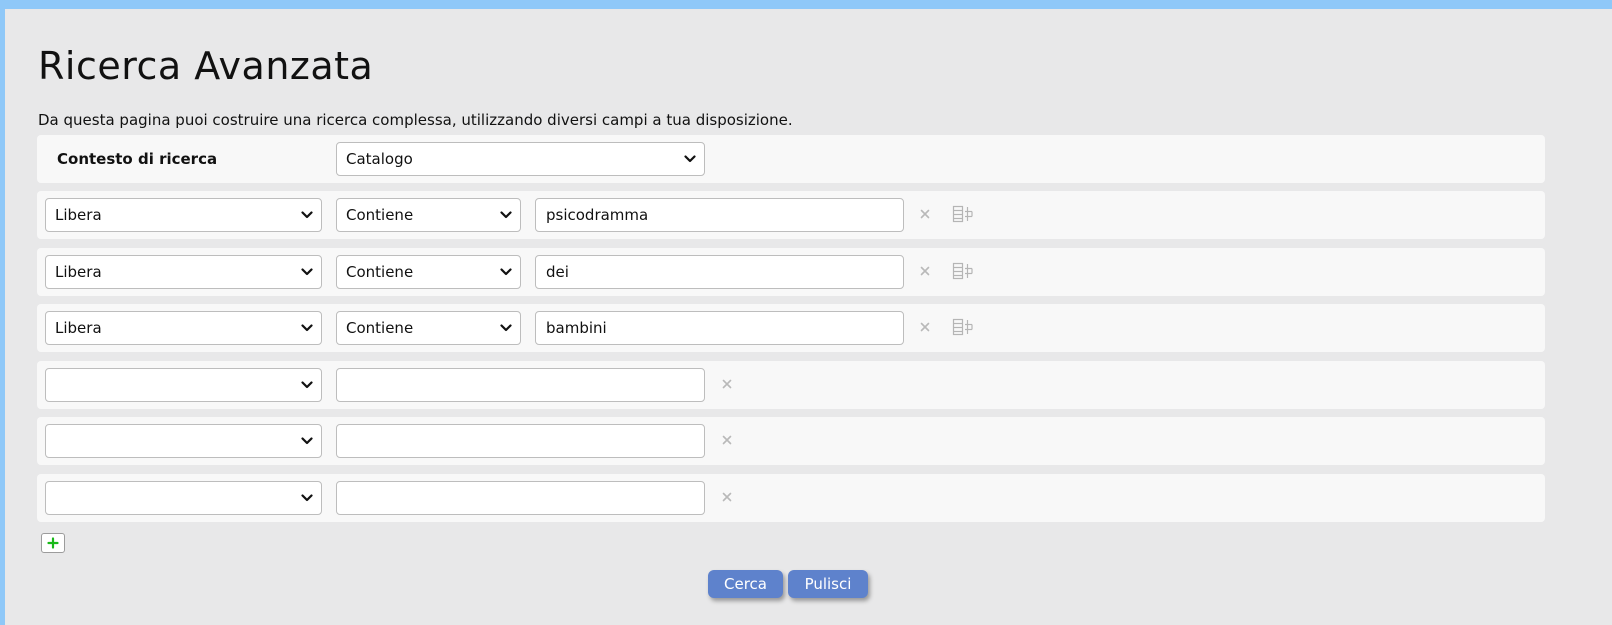 The image size is (1612, 625). What do you see at coordinates (520, 159) in the screenshot?
I see `context-select: Catalogo` at bounding box center [520, 159].